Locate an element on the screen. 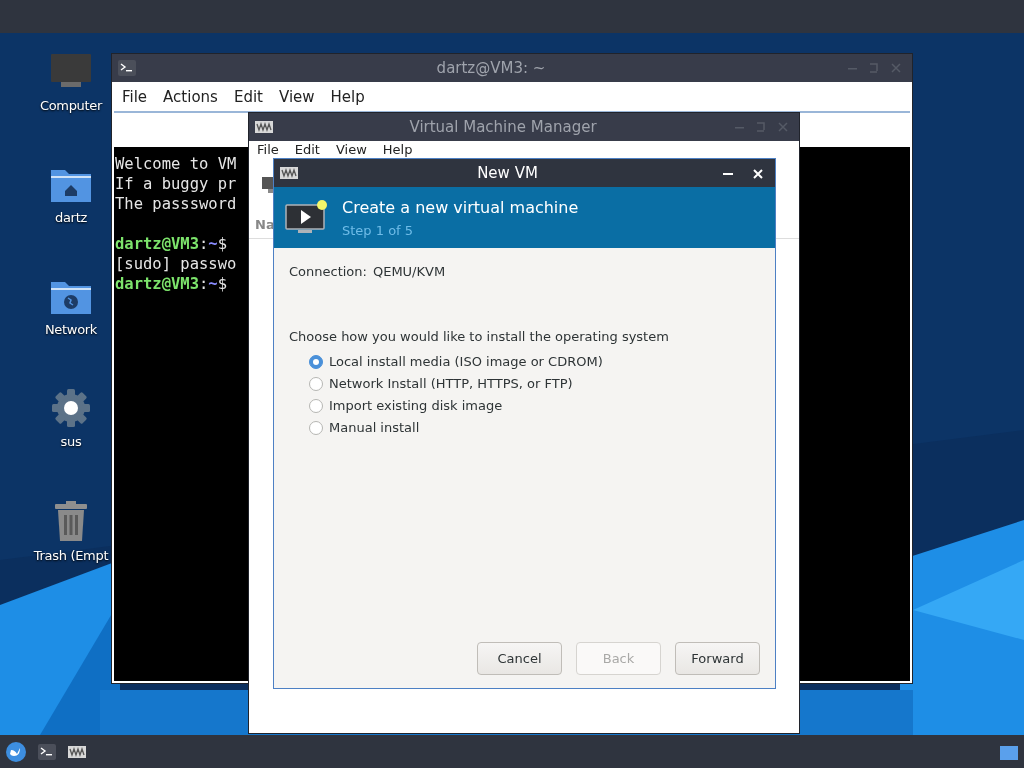 The height and width of the screenshot is (768, 1024). desktop-icon-label: dartz is located at coordinates (71, 217).